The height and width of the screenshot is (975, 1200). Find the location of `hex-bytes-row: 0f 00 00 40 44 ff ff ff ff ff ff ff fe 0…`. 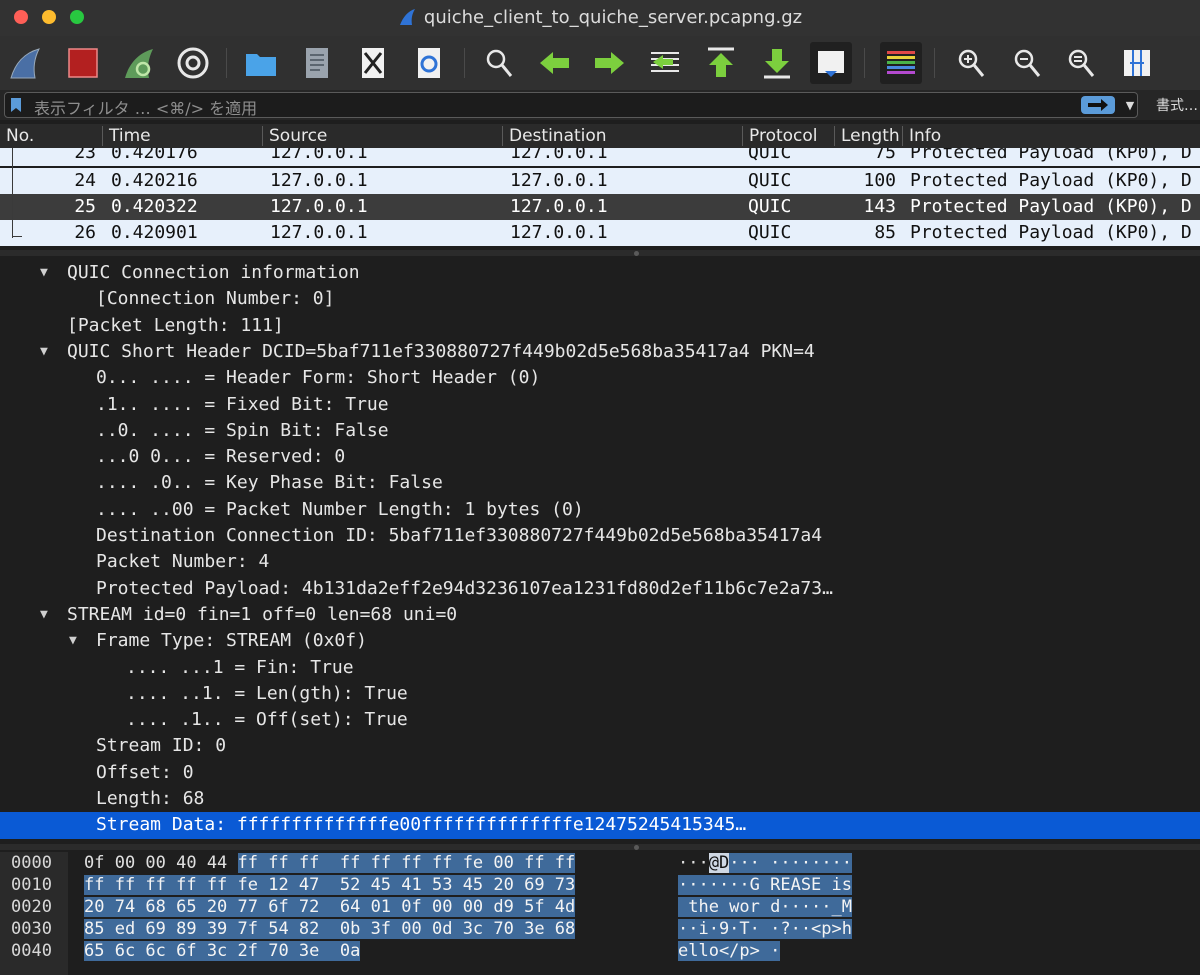

hex-bytes-row: 0f 00 00 40 44 ff ff ff ff ff ff ff fe 0… is located at coordinates (330, 863).